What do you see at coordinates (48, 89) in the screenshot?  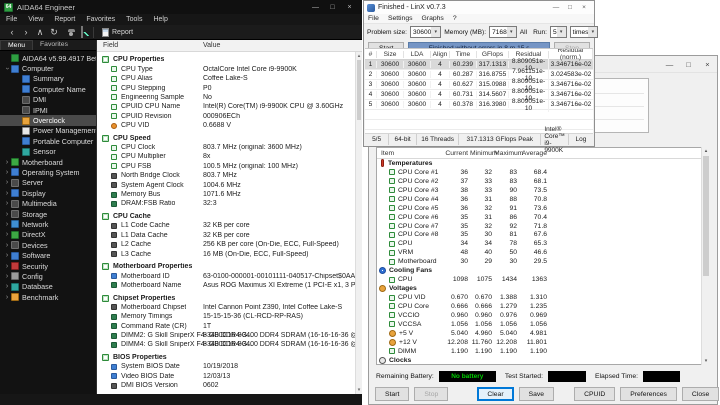 I see `sidebar-item-computer-name: Computer Name` at bounding box center [48, 89].